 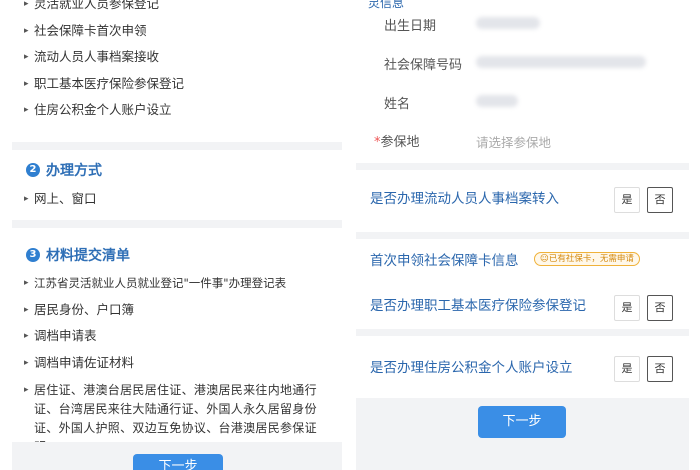 I want to click on list-item: 调档申请佐证材料, so click(x=176, y=363).